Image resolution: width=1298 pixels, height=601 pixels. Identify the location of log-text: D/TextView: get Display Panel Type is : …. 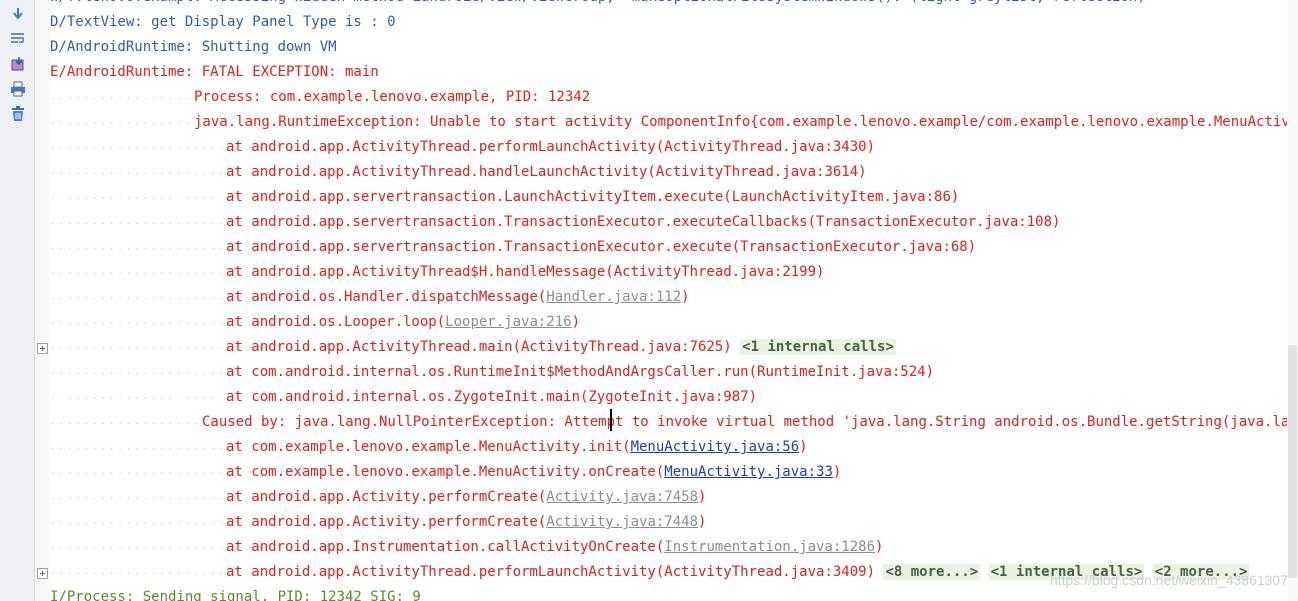
(223, 22).